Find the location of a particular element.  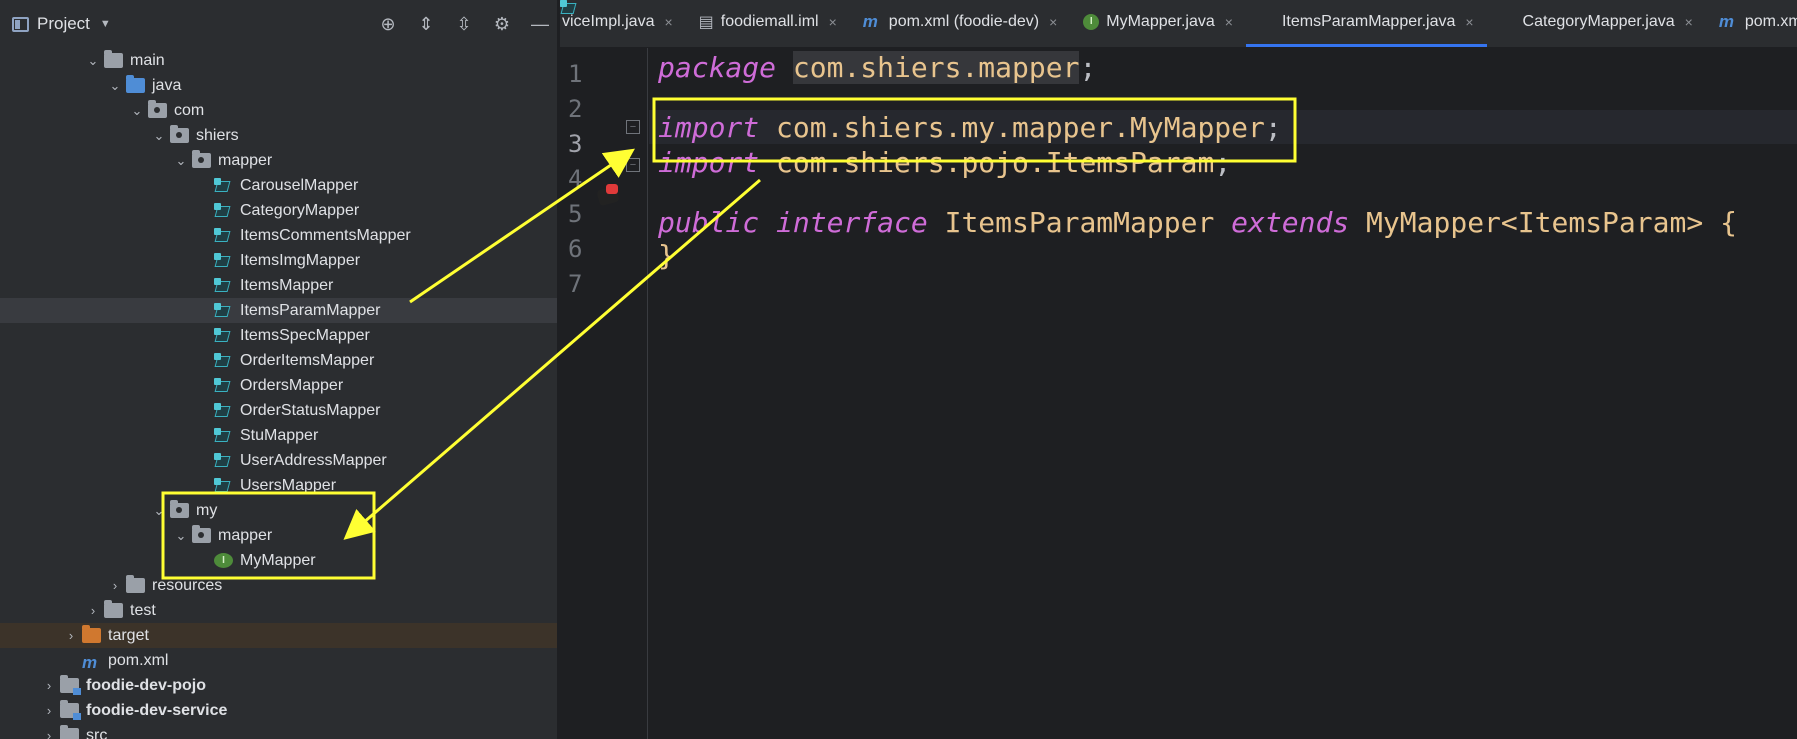

tree-item-label: mapper is located at coordinates (245, 535).